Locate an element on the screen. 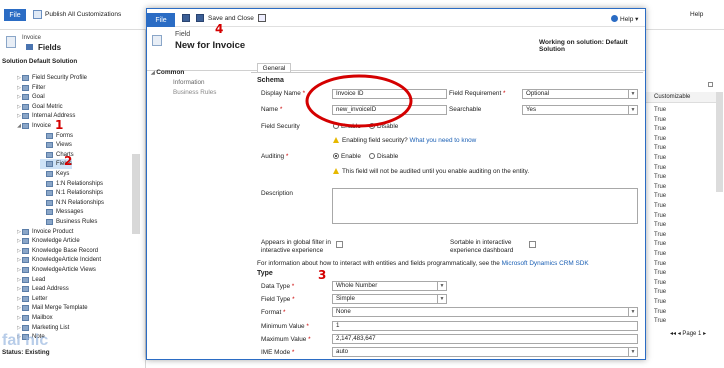 The height and width of the screenshot is (368, 724). annotation-number-3: 3 is located at coordinates (322, 275).